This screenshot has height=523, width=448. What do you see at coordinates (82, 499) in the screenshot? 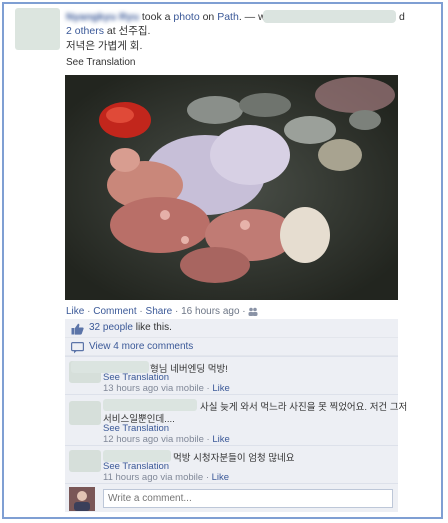
I see `current-user-avatar` at bounding box center [82, 499].